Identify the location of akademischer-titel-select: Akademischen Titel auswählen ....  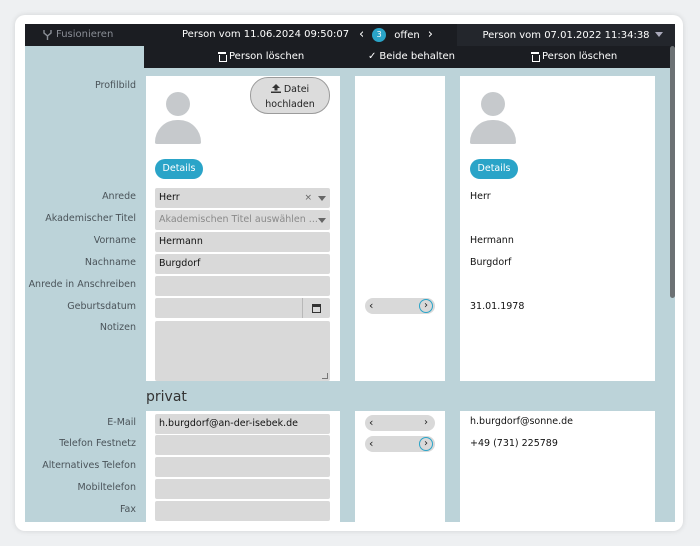
(242, 220).